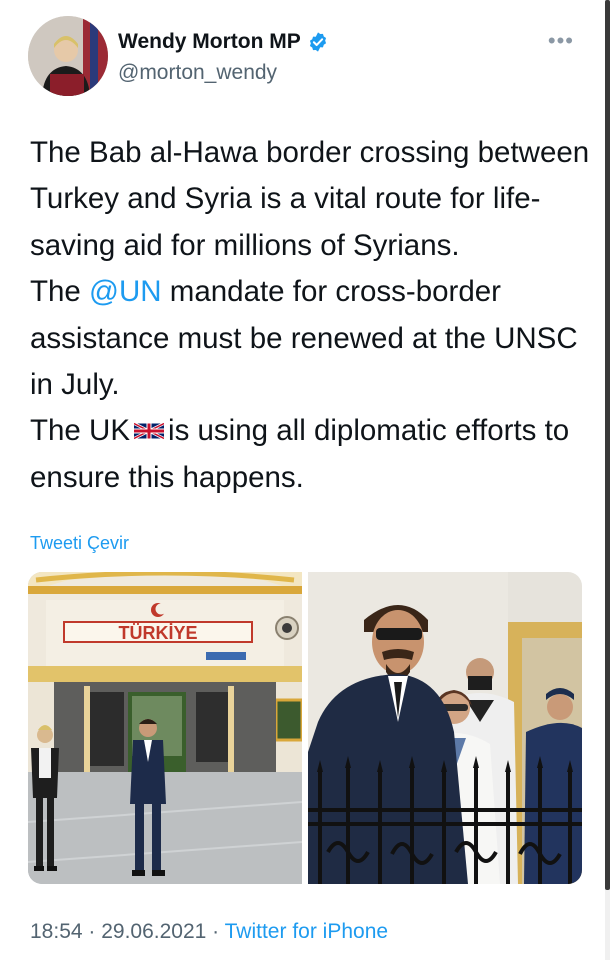  What do you see at coordinates (153, 931) in the screenshot?
I see `tweet-date: 29.06.2021` at bounding box center [153, 931].